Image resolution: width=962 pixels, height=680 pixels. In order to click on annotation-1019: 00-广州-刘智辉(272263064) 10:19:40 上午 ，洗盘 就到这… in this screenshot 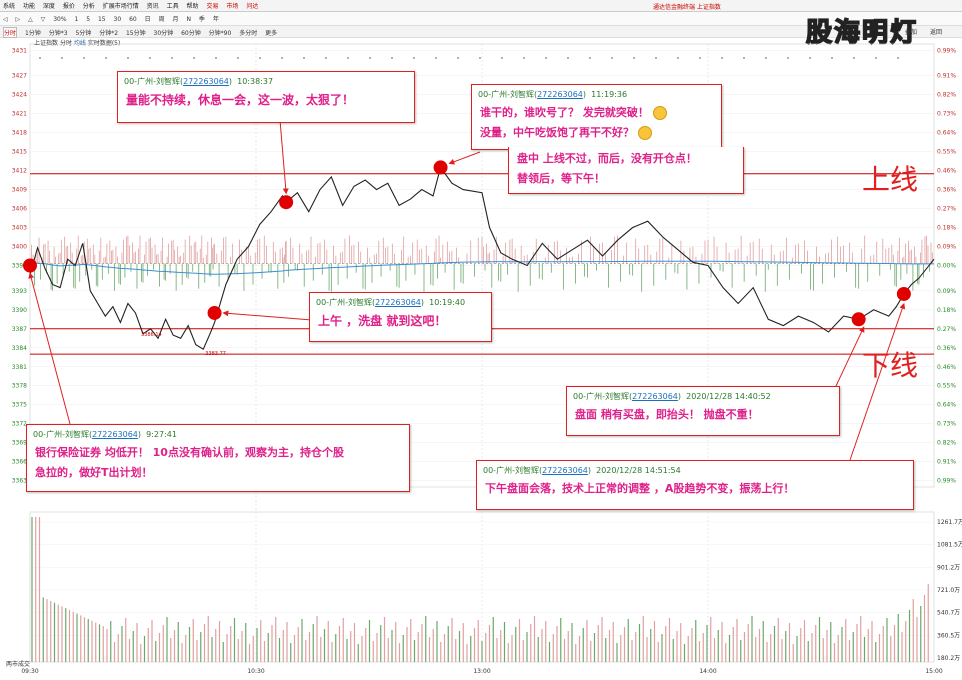, I will do `click(400, 317)`.